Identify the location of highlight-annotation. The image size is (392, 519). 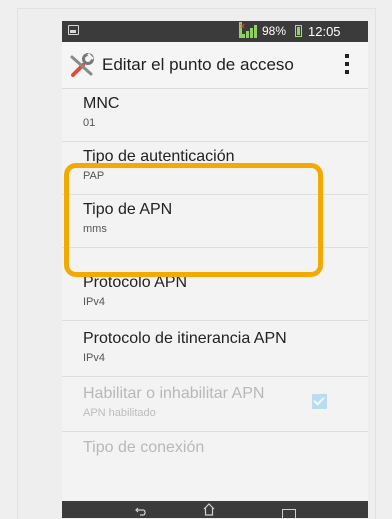
(193, 220).